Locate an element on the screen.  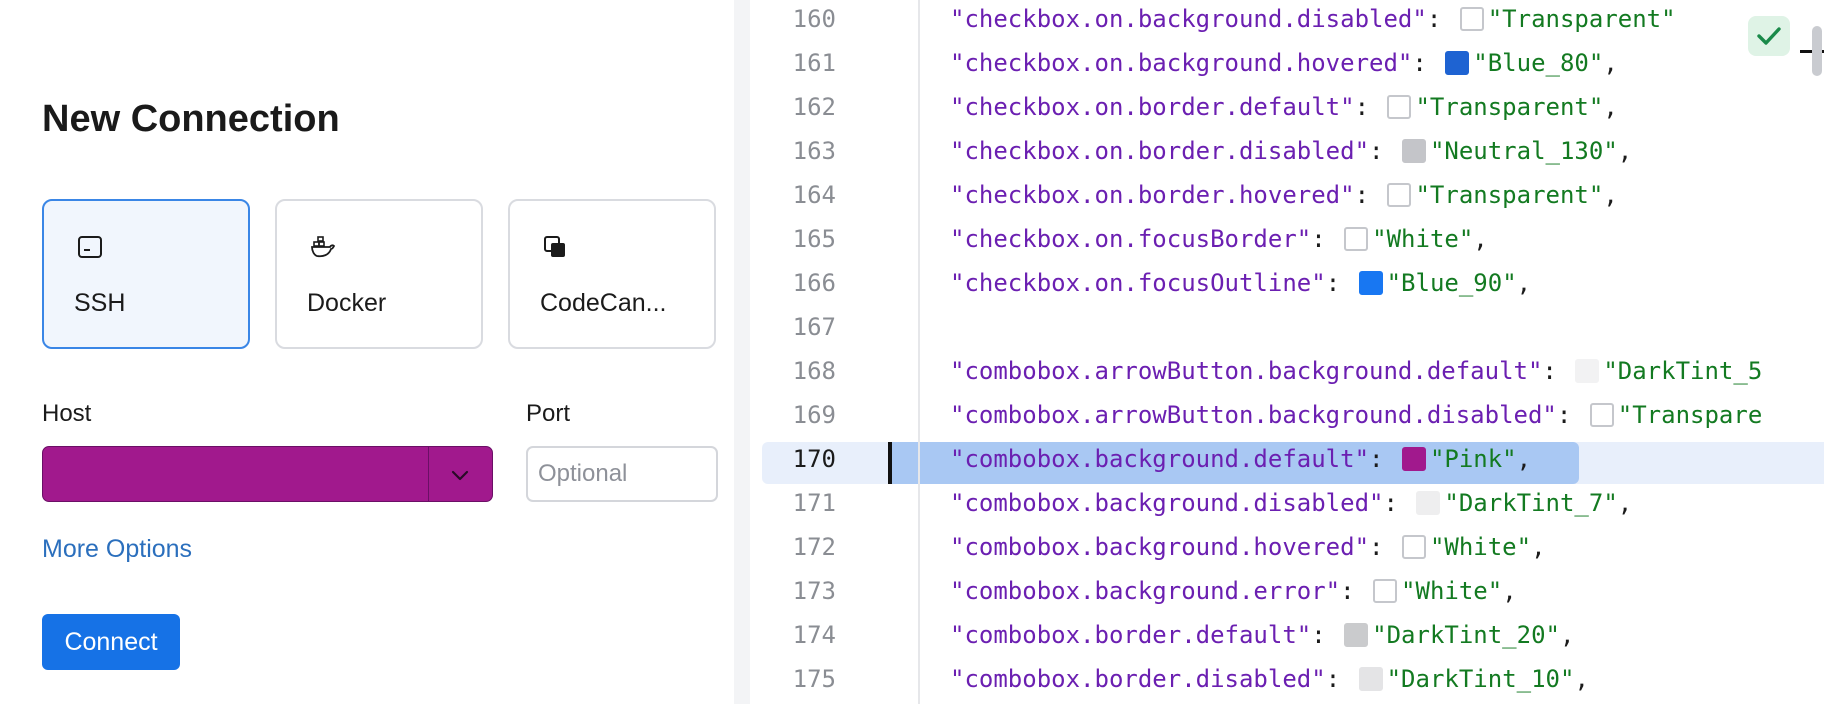
code-text: "checkbox.on.focusBorder": "White", is located at coordinates (1219, 239).